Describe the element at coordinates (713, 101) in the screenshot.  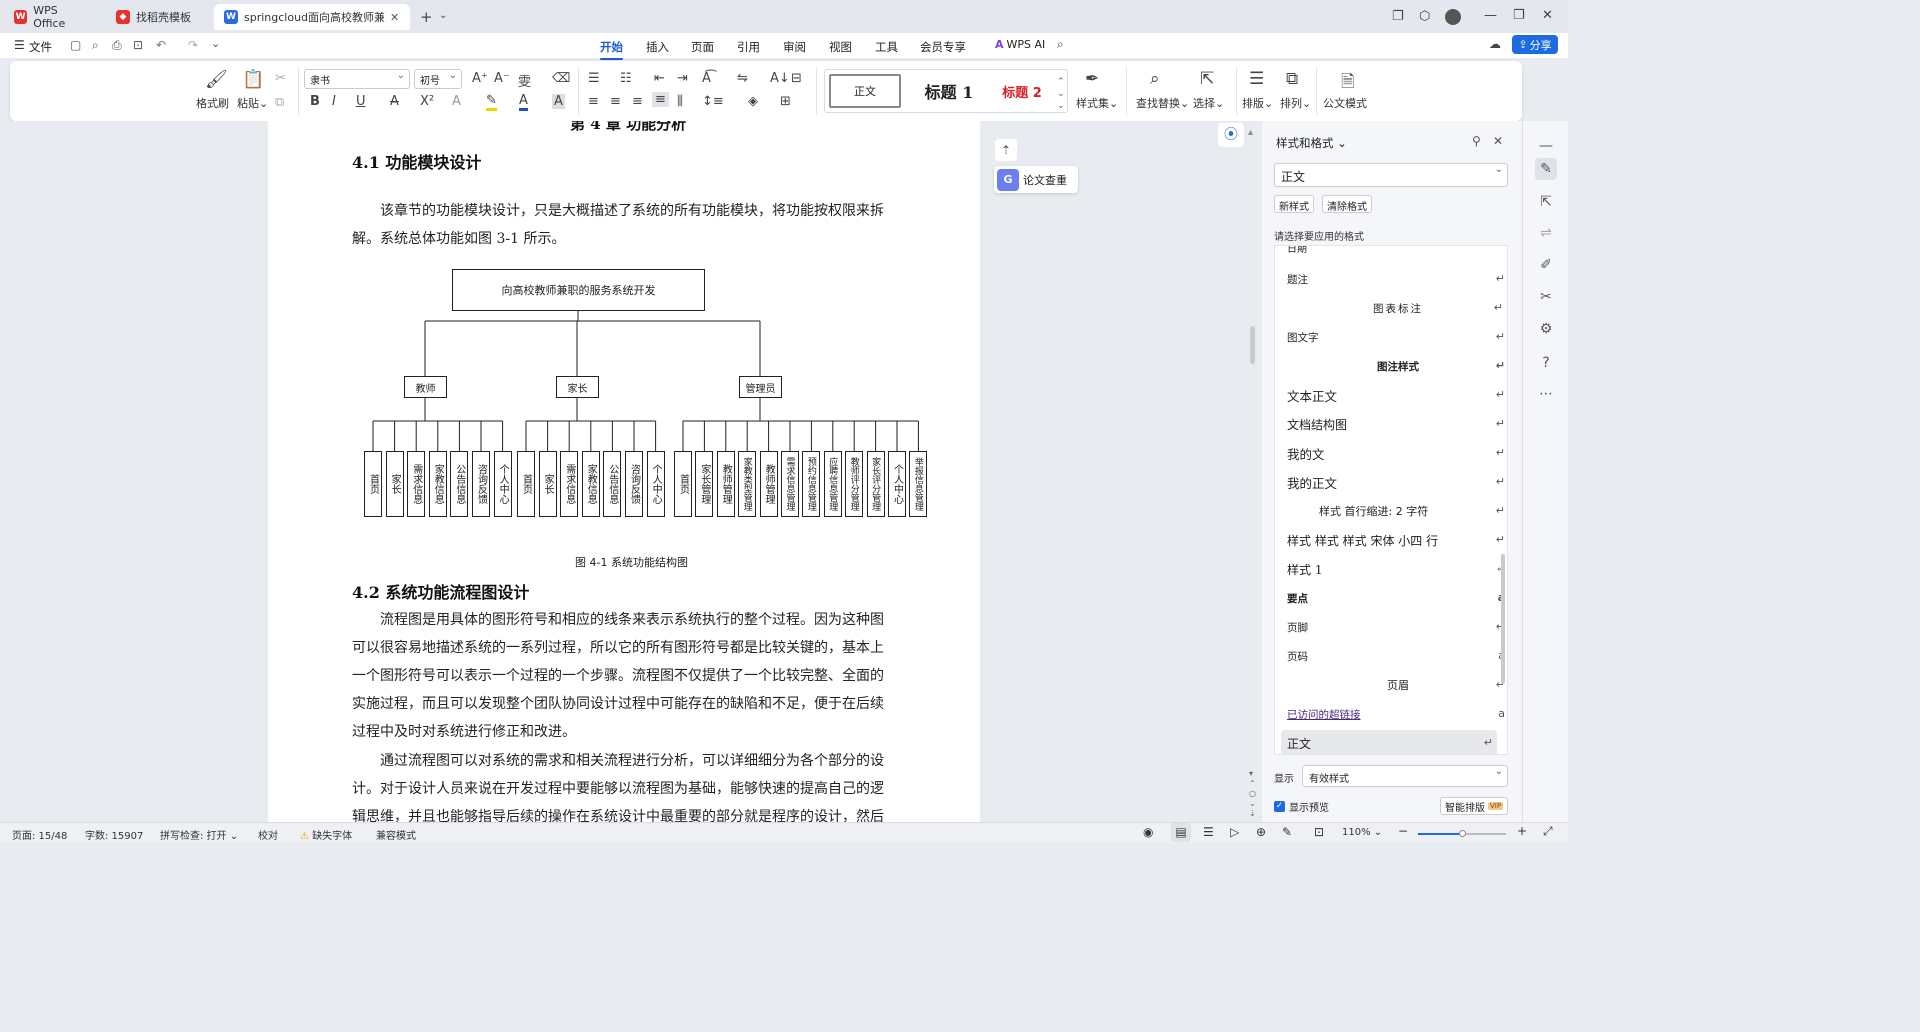
I see `line-spacing-icon: ↕≡` at that location.